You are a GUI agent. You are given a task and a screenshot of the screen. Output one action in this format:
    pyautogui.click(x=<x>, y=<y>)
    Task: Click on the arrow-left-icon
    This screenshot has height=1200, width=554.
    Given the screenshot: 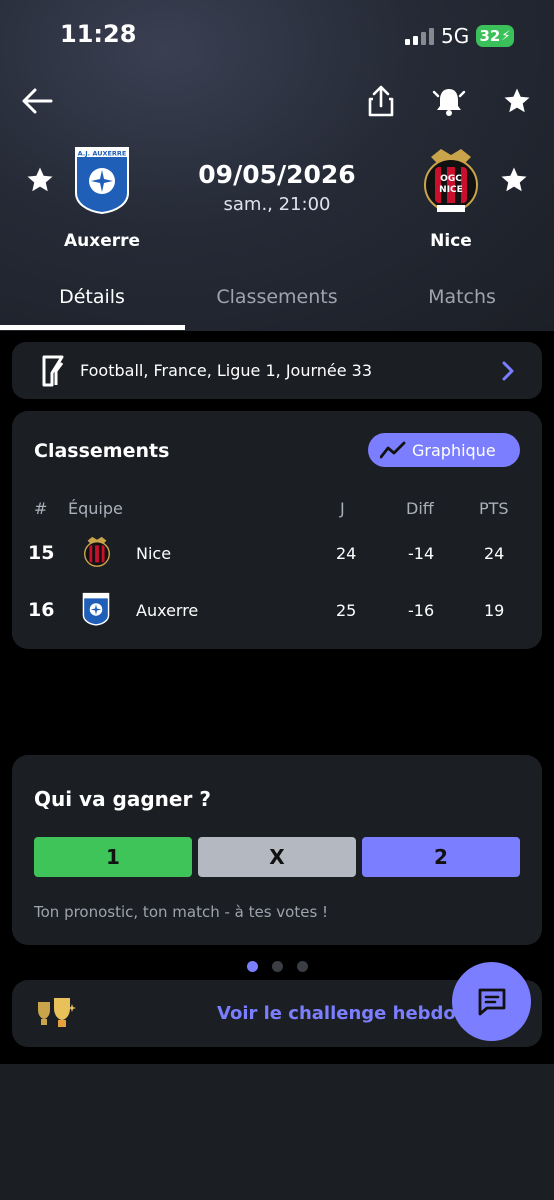 What is the action you would take?
    pyautogui.click(x=37, y=101)
    